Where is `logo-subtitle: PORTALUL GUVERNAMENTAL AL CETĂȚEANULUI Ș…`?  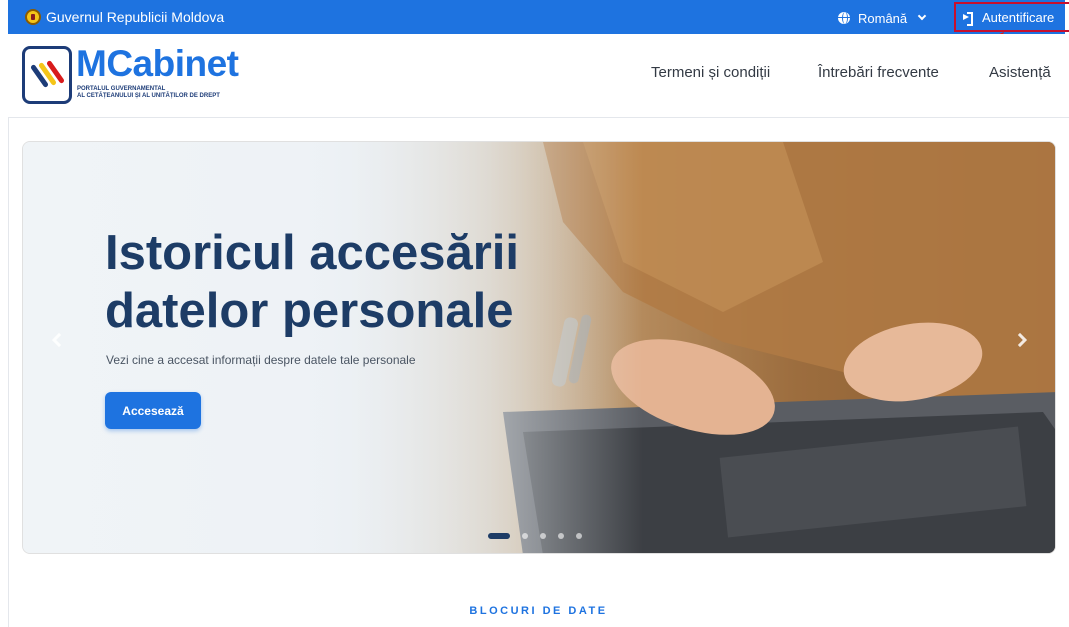 logo-subtitle: PORTALUL GUVERNAMENTAL AL CETĂȚEANULUI Ș… is located at coordinates (177, 93).